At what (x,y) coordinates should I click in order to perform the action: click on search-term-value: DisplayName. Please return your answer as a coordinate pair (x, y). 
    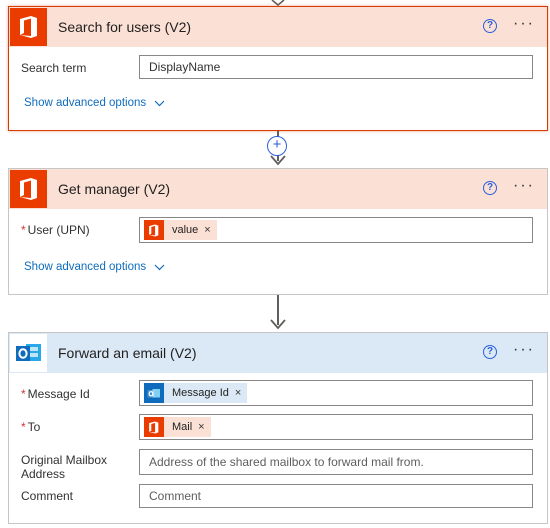
    Looking at the image, I should click on (185, 67).